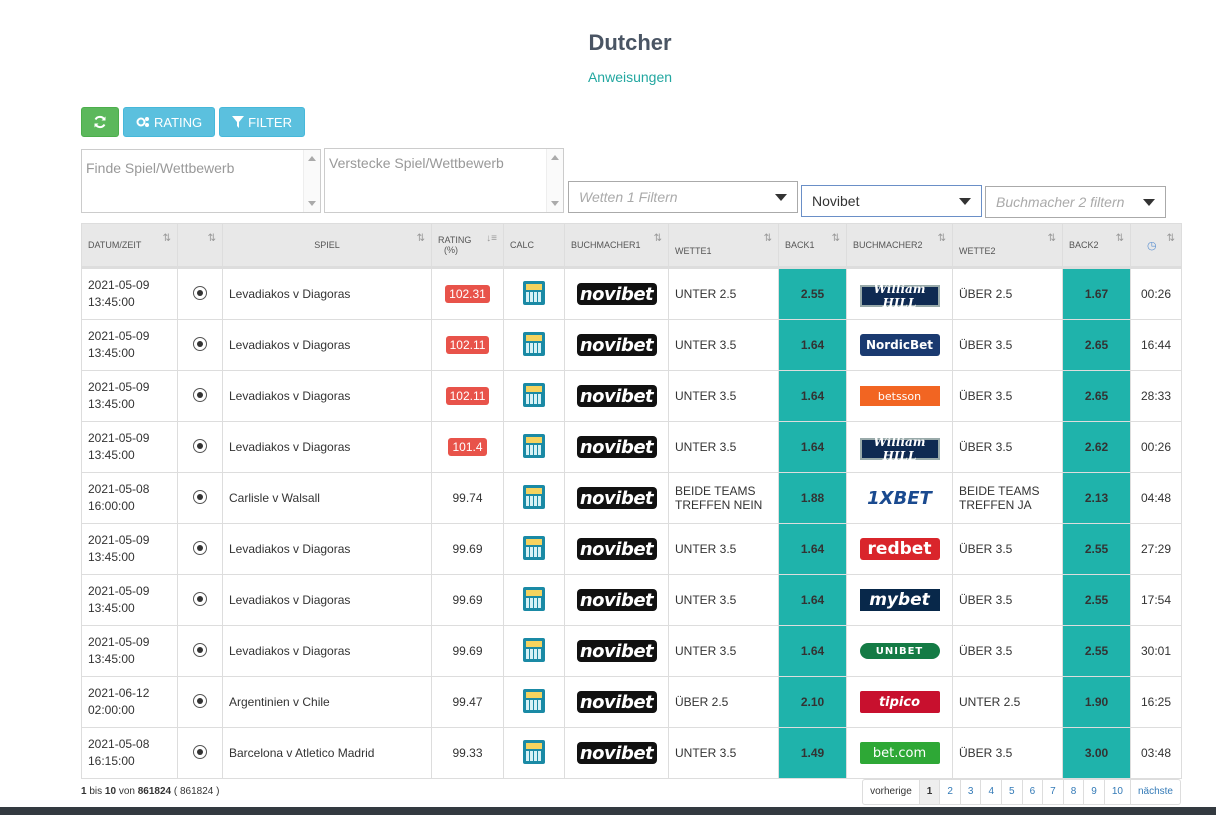  What do you see at coordinates (812, 753) in the screenshot?
I see `cell-back1: 1.49` at bounding box center [812, 753].